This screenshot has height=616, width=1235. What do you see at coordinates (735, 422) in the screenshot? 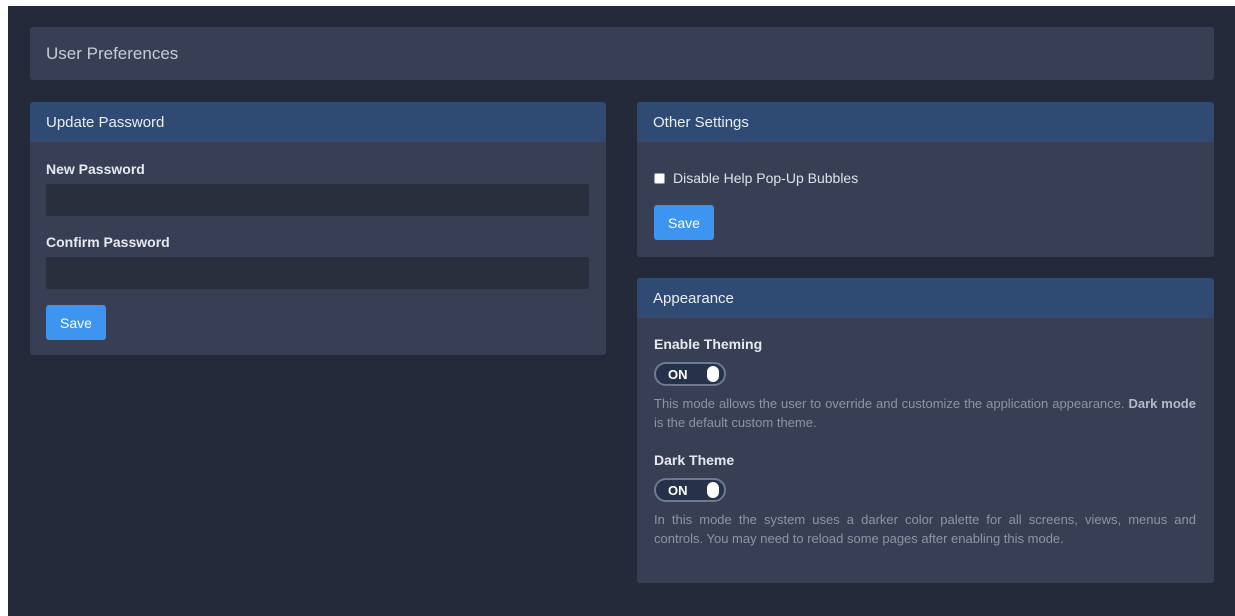
I see `enable-theming-description-suffix: is the default custom theme.` at bounding box center [735, 422].